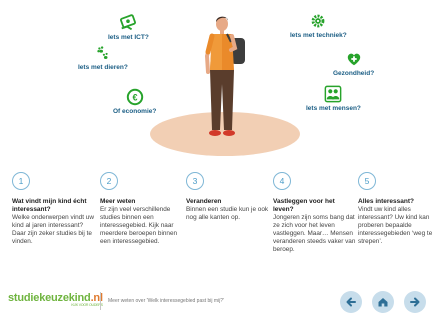 The image size is (437, 315). Describe the element at coordinates (333, 108) in the screenshot. I see `interest-label: Iets met mensen?` at that location.